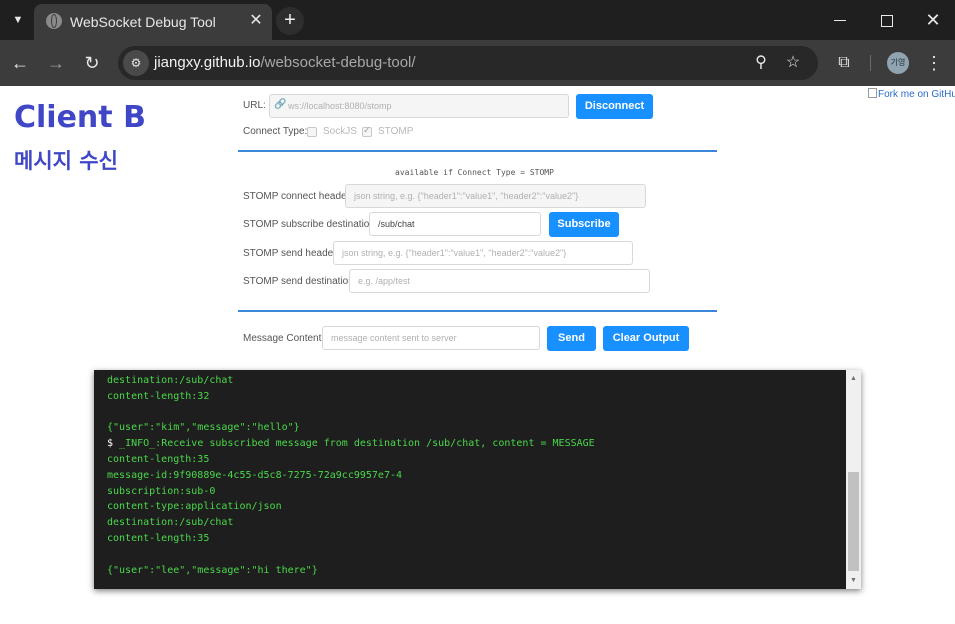 The image size is (955, 624). What do you see at coordinates (898, 63) in the screenshot?
I see `profile-avatar: 기영` at bounding box center [898, 63].